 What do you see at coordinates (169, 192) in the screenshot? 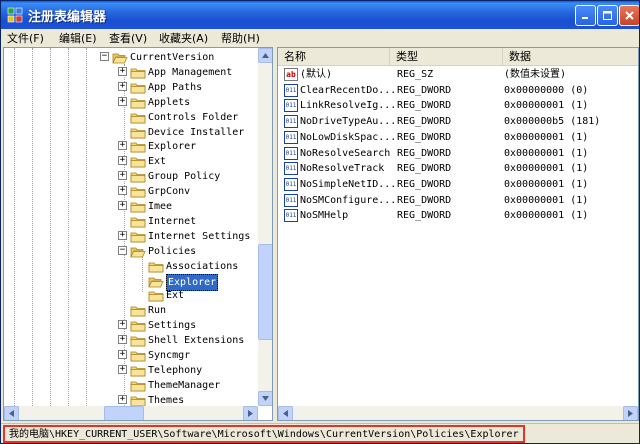
I see `tree-item-label: GrpConv` at bounding box center [169, 192].